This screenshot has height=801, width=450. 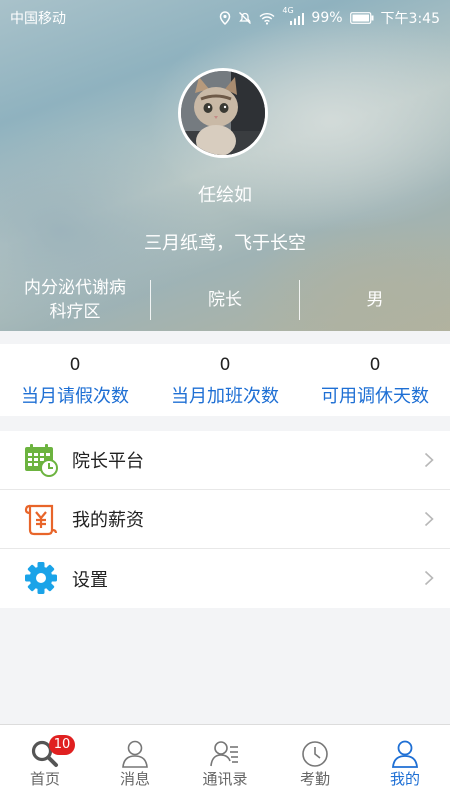 What do you see at coordinates (404, 779) in the screenshot?
I see `tab-label: 我的` at bounding box center [404, 779].